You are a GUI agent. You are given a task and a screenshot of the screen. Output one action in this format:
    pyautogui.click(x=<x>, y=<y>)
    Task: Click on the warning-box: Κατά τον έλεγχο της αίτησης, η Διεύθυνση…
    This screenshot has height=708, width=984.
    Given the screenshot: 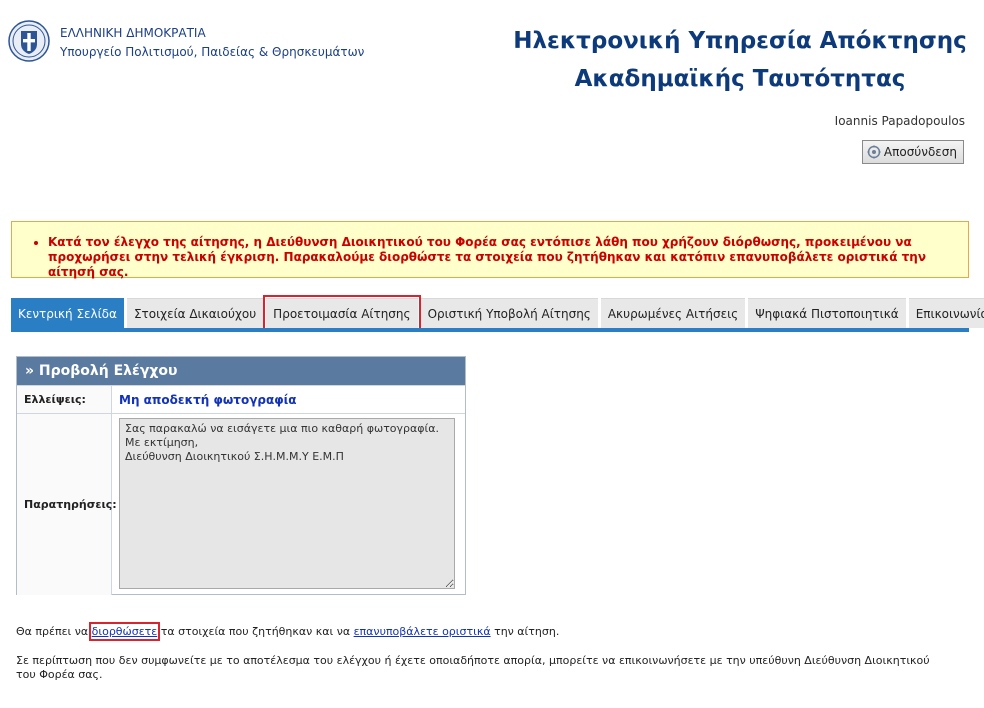 What is the action you would take?
    pyautogui.click(x=490, y=250)
    